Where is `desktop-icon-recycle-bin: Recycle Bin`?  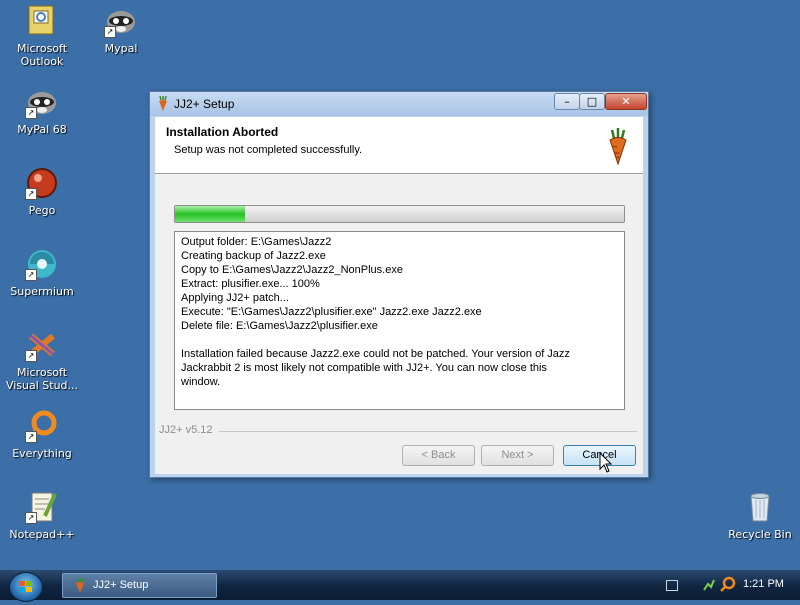 desktop-icon-recycle-bin: Recycle Bin is located at coordinates (759, 515).